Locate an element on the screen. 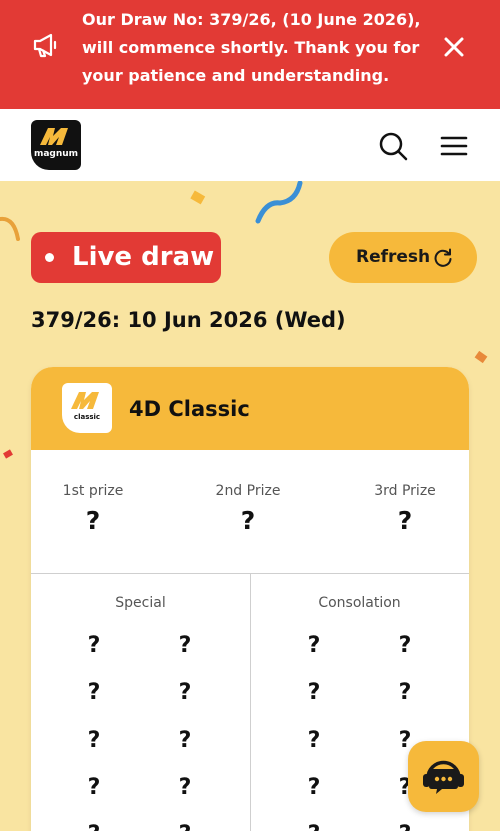 The height and width of the screenshot is (831, 500). live-draw-label: Live draw is located at coordinates (143, 257).